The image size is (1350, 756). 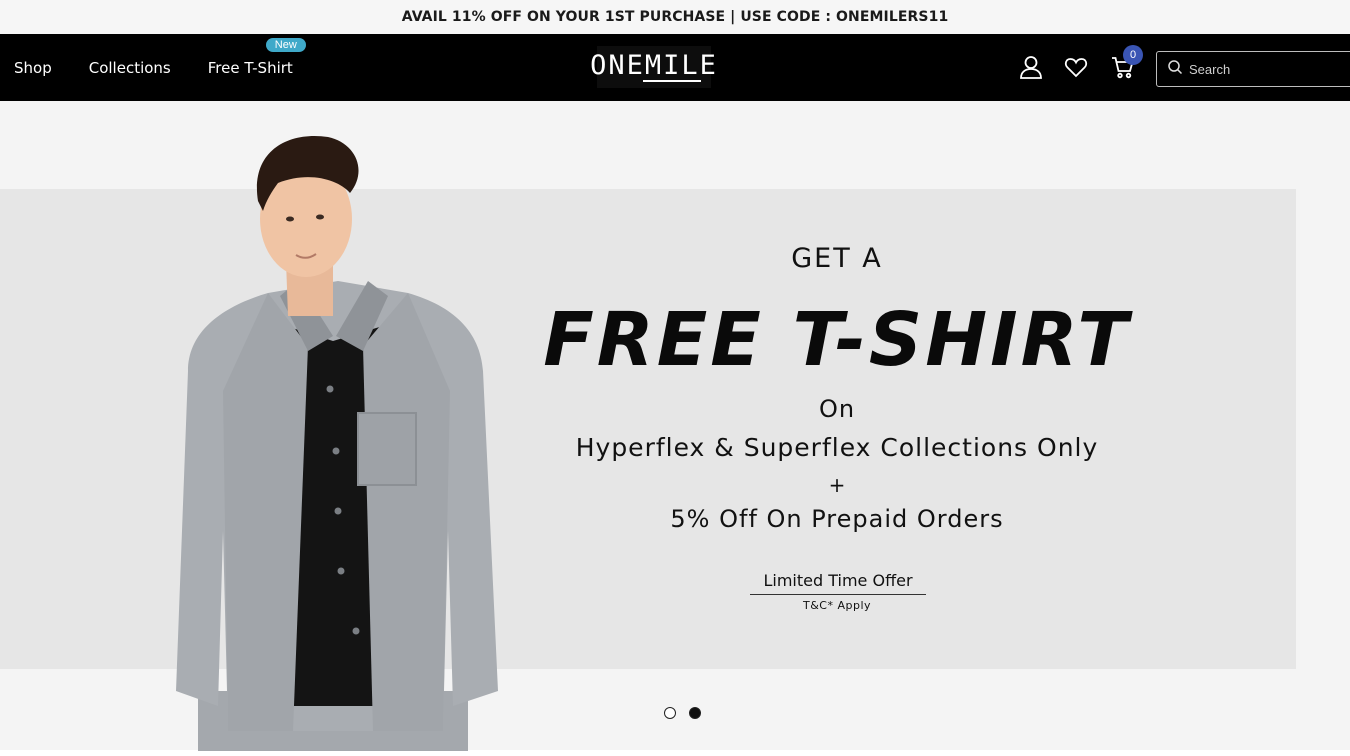 What do you see at coordinates (838, 583) in the screenshot?
I see `limited-offer-text: Limited Time Offer` at bounding box center [838, 583].